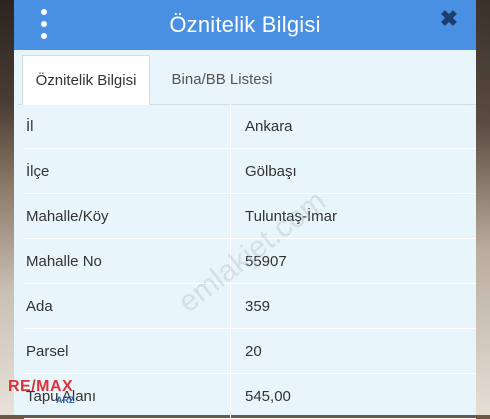  I want to click on table-row: İlçe Gölbaşı, so click(250, 171).